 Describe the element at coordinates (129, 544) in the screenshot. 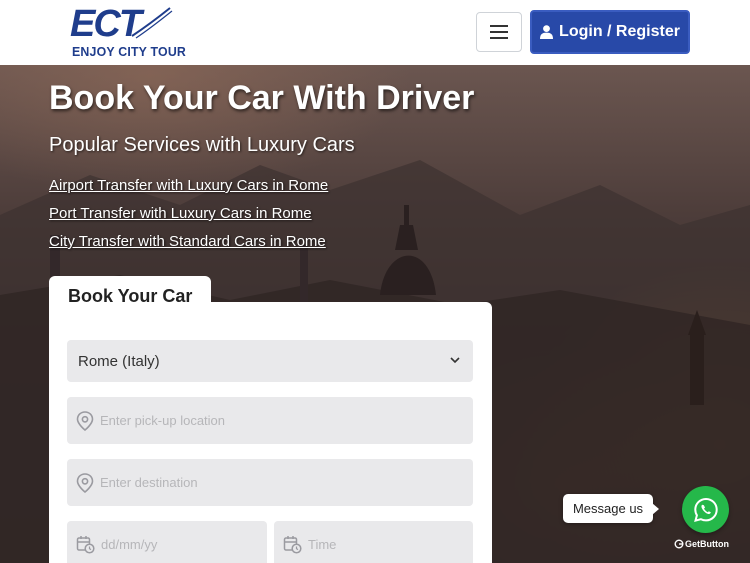

I see `date-placeholder: dd/mm/yy` at that location.